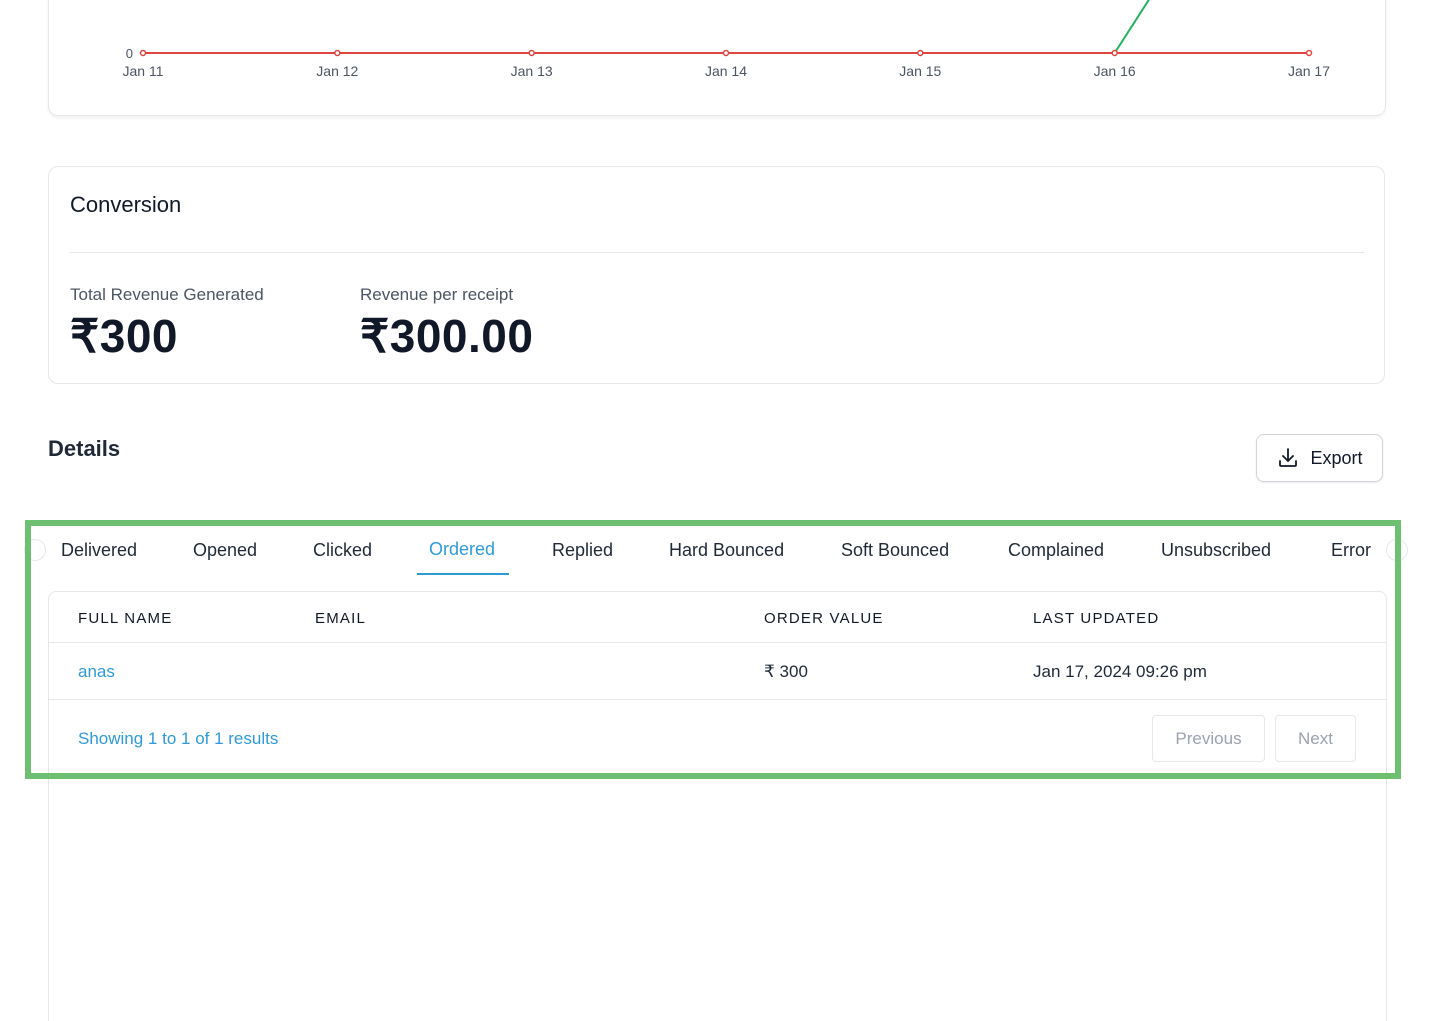 Image resolution: width=1431 pixels, height=1021 pixels. I want to click on row-order-value: ₹ 300, so click(786, 671).